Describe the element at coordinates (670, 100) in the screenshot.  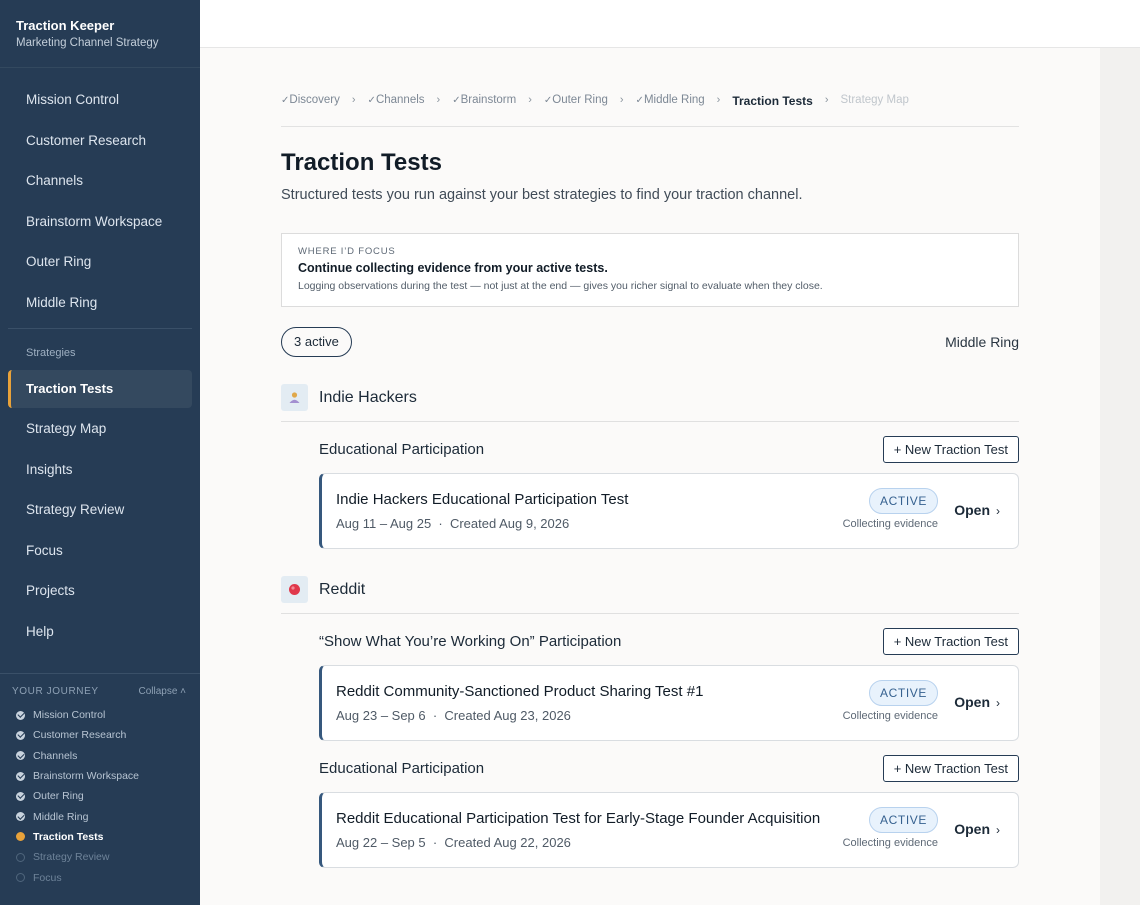
I see `breadcrumb-item: Middle Ring` at that location.